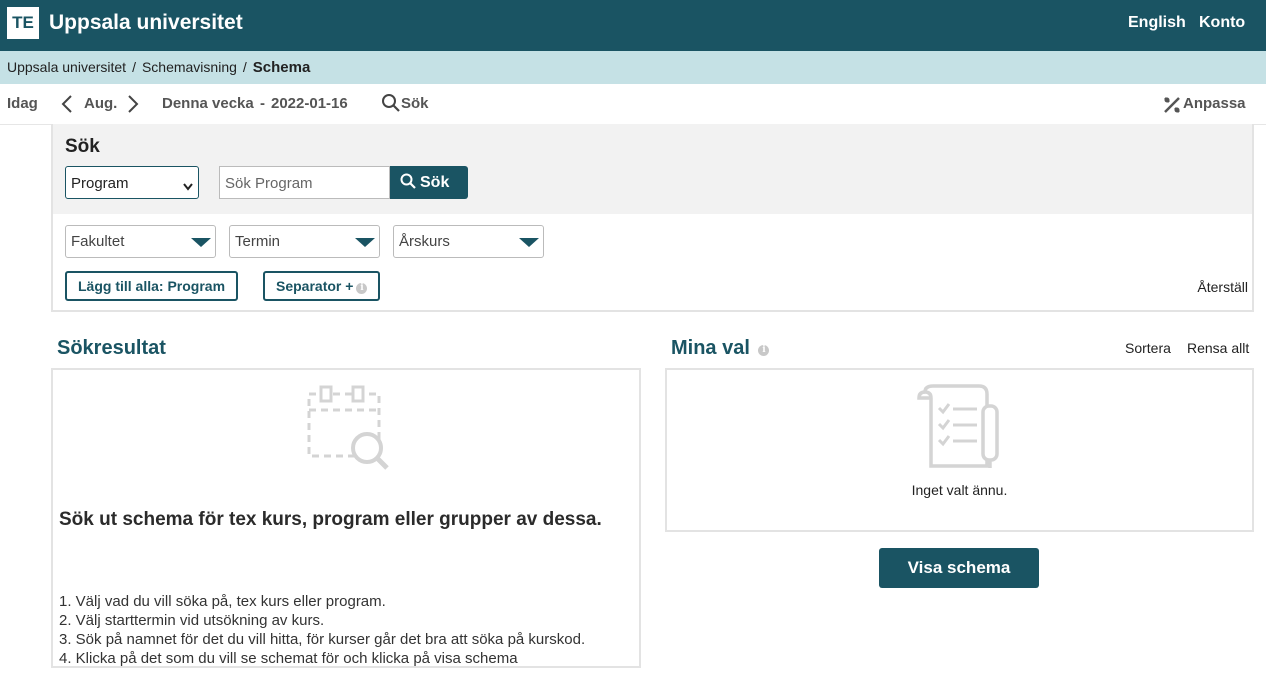 The image size is (1266, 680). I want to click on breadcrumb-item-schemavisning: Schemavisning, so click(189, 67).